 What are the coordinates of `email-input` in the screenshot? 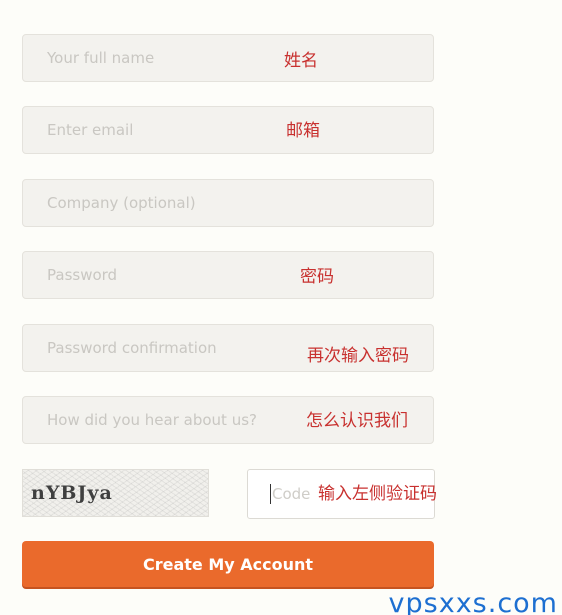 It's located at (228, 130).